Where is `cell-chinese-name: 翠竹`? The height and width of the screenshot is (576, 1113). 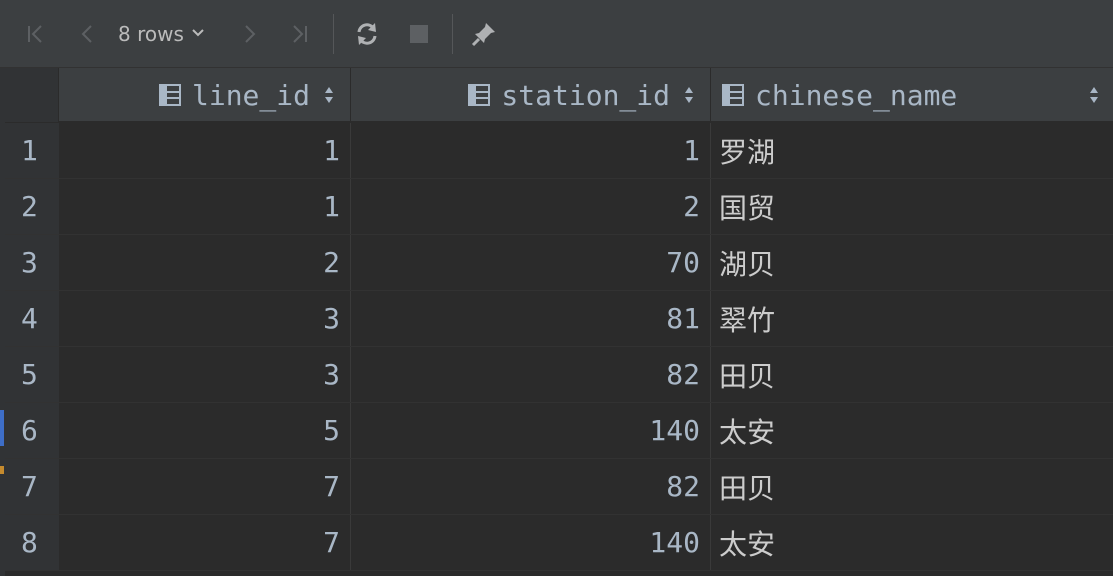
cell-chinese-name: 翠竹 is located at coordinates (912, 318).